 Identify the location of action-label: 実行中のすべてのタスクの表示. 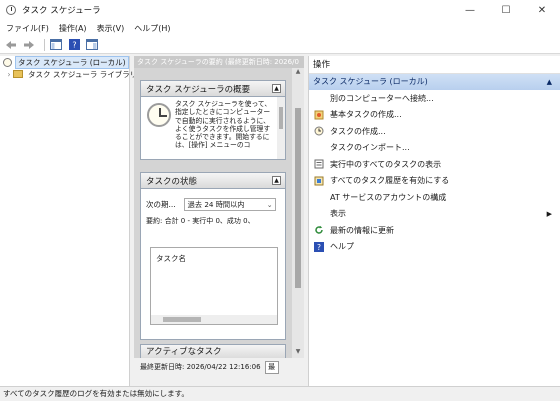
(386, 164).